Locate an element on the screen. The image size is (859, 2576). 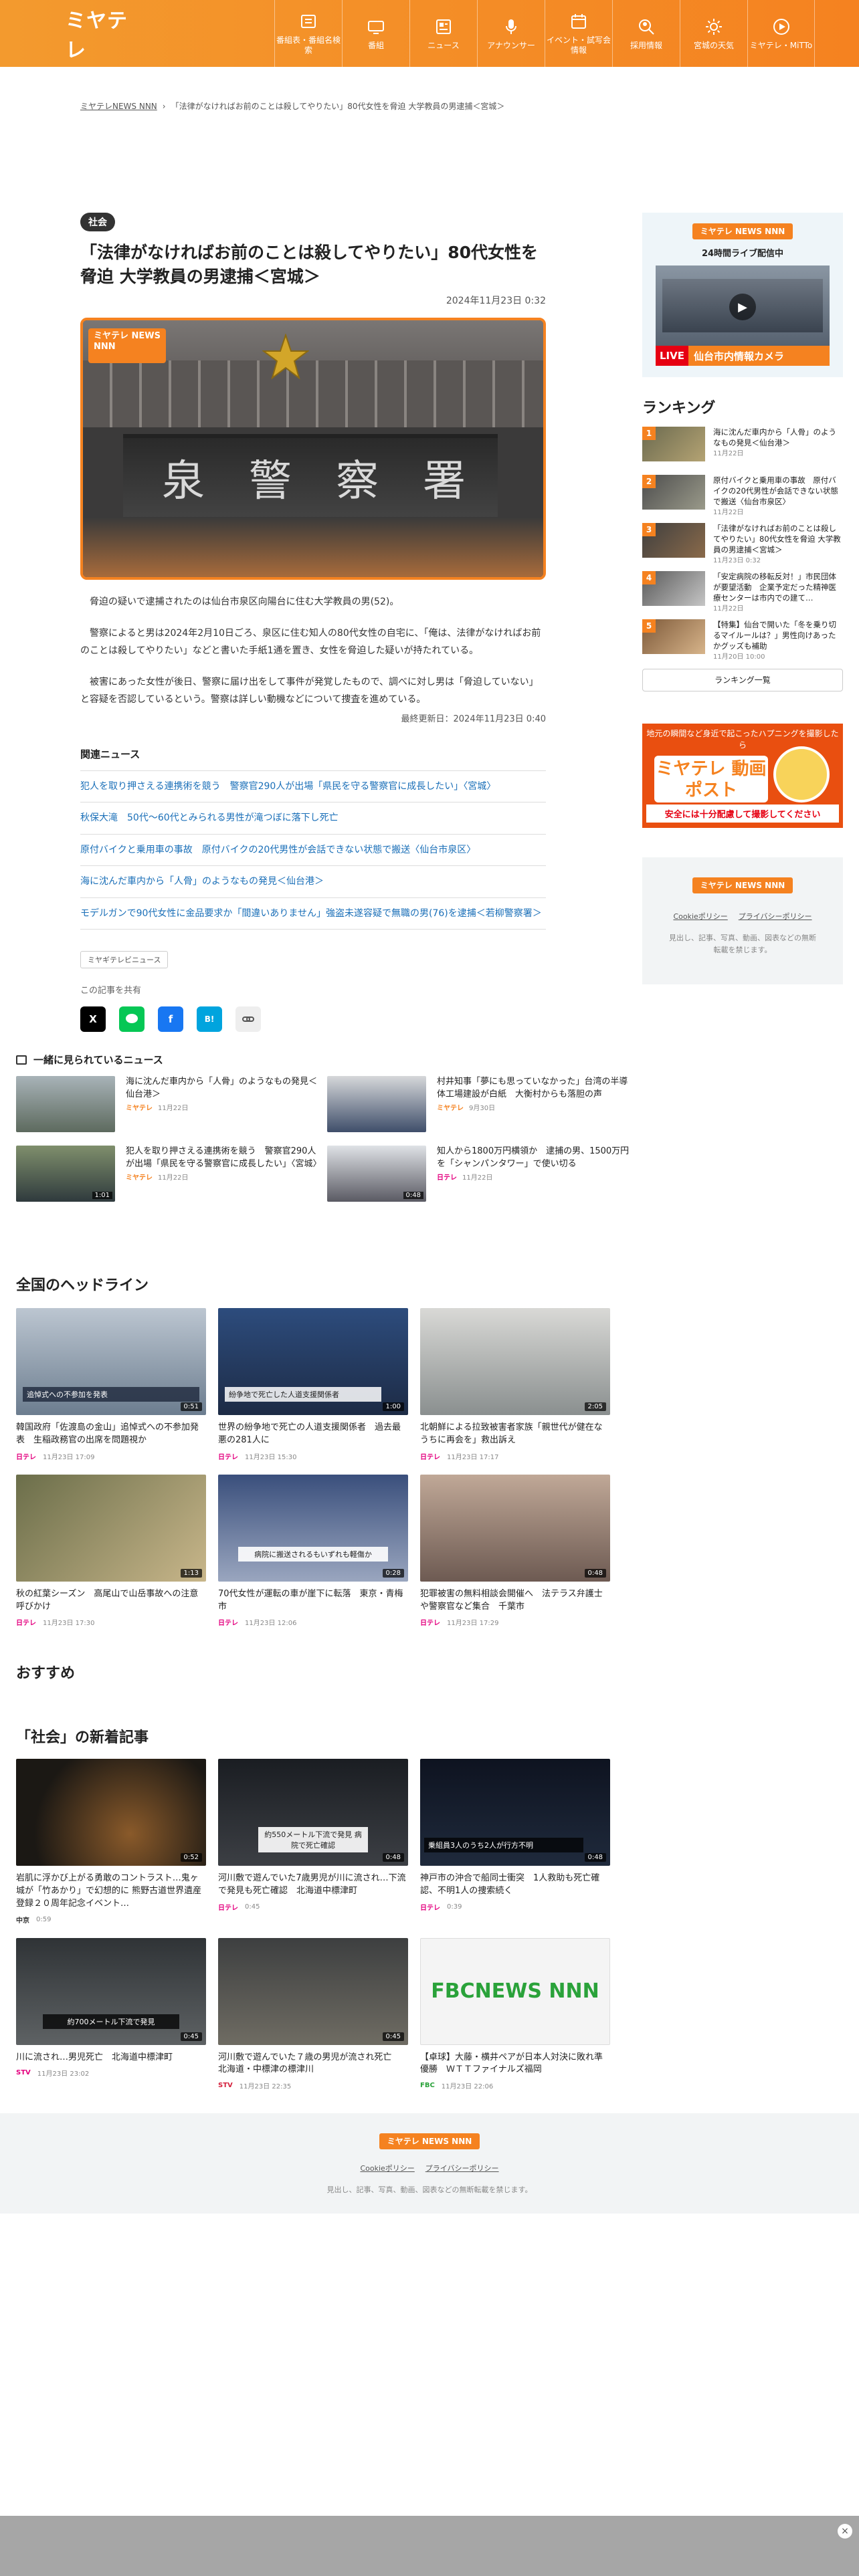
news-date: 11月23日 17:29 is located at coordinates (473, 1624).